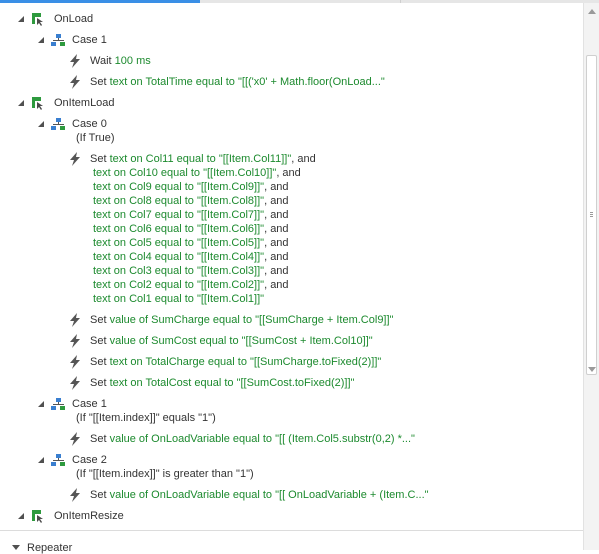  I want to click on event-onitemresize: OnItemResize, so click(291, 516).